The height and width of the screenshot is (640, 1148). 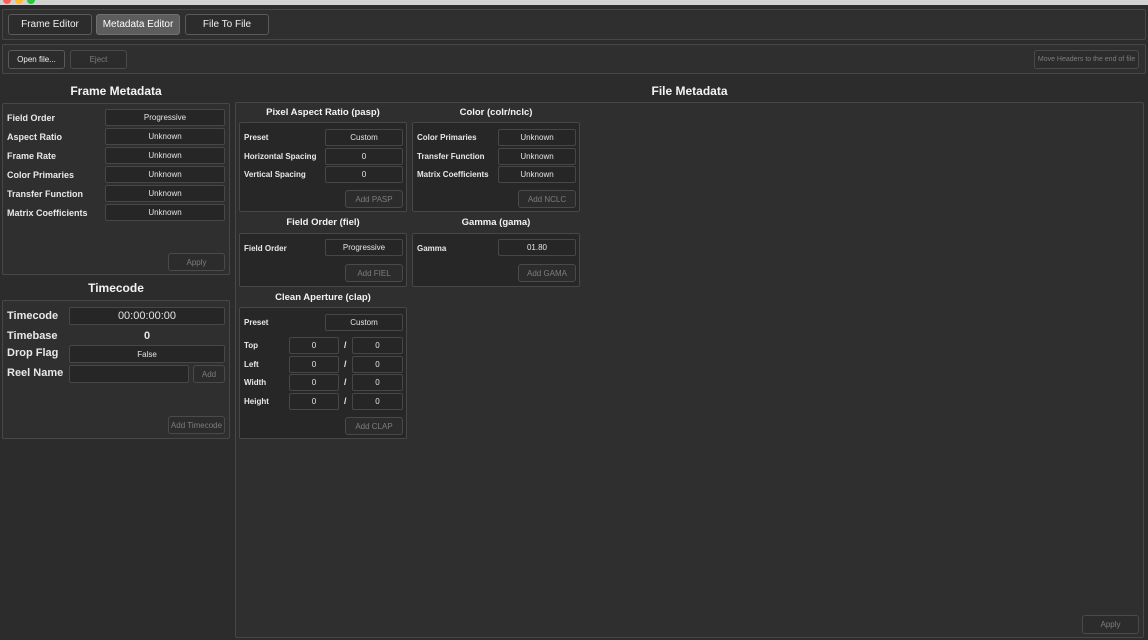 I want to click on clap-left-slash: /, so click(x=345, y=364).